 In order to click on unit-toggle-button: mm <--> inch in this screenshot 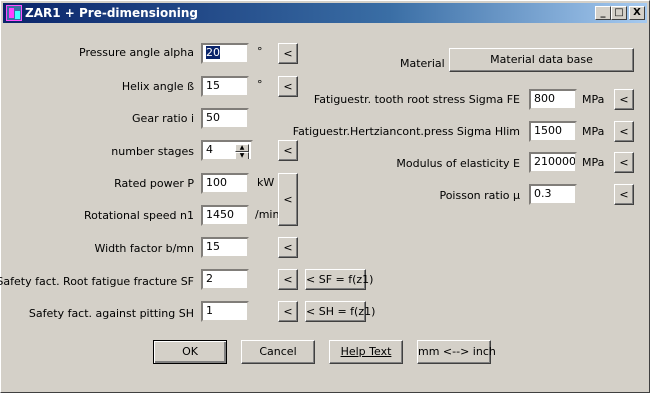, I will do `click(456, 352)`.